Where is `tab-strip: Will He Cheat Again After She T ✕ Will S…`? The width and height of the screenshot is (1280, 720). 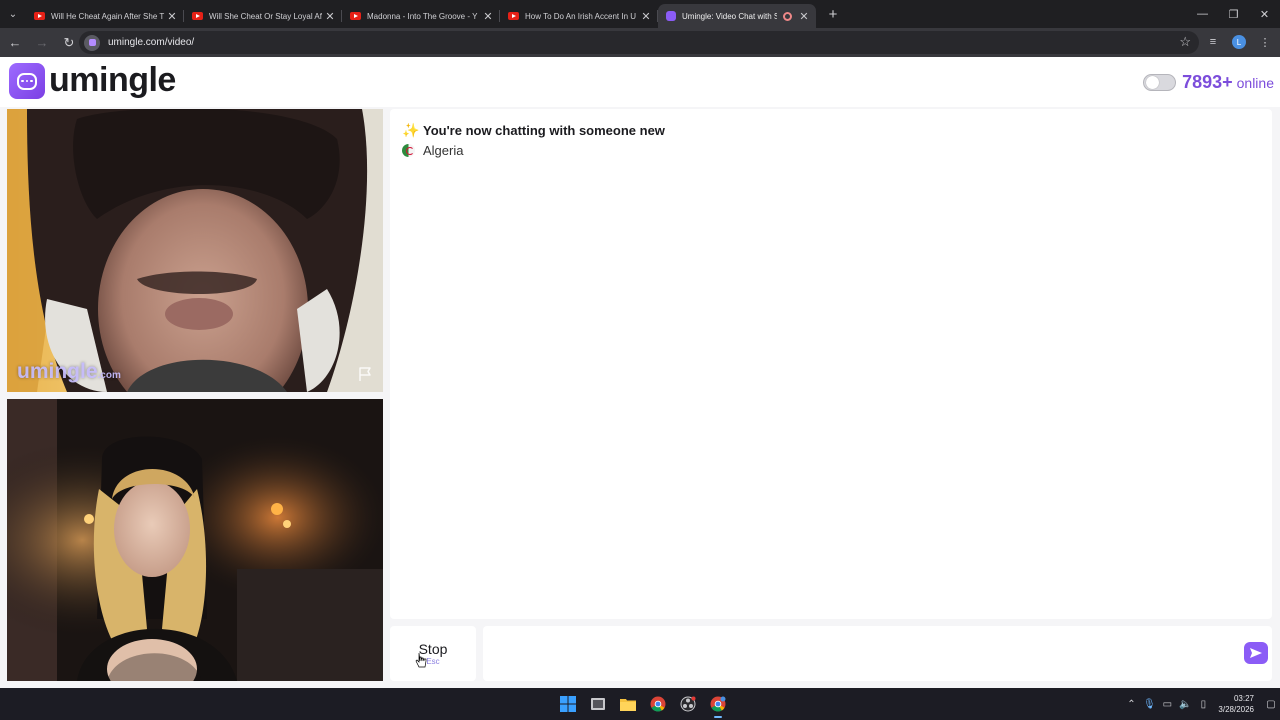
tab-strip: Will He Cheat Again After She T ✕ Will S… is located at coordinates (421, 14).